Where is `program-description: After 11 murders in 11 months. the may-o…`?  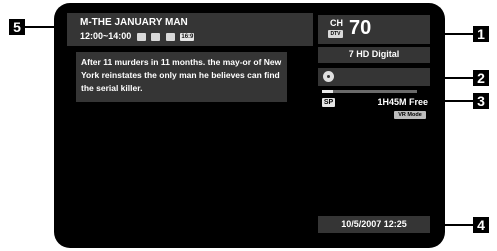
program-description: After 11 murders in 11 months. the may-o… is located at coordinates (181, 75).